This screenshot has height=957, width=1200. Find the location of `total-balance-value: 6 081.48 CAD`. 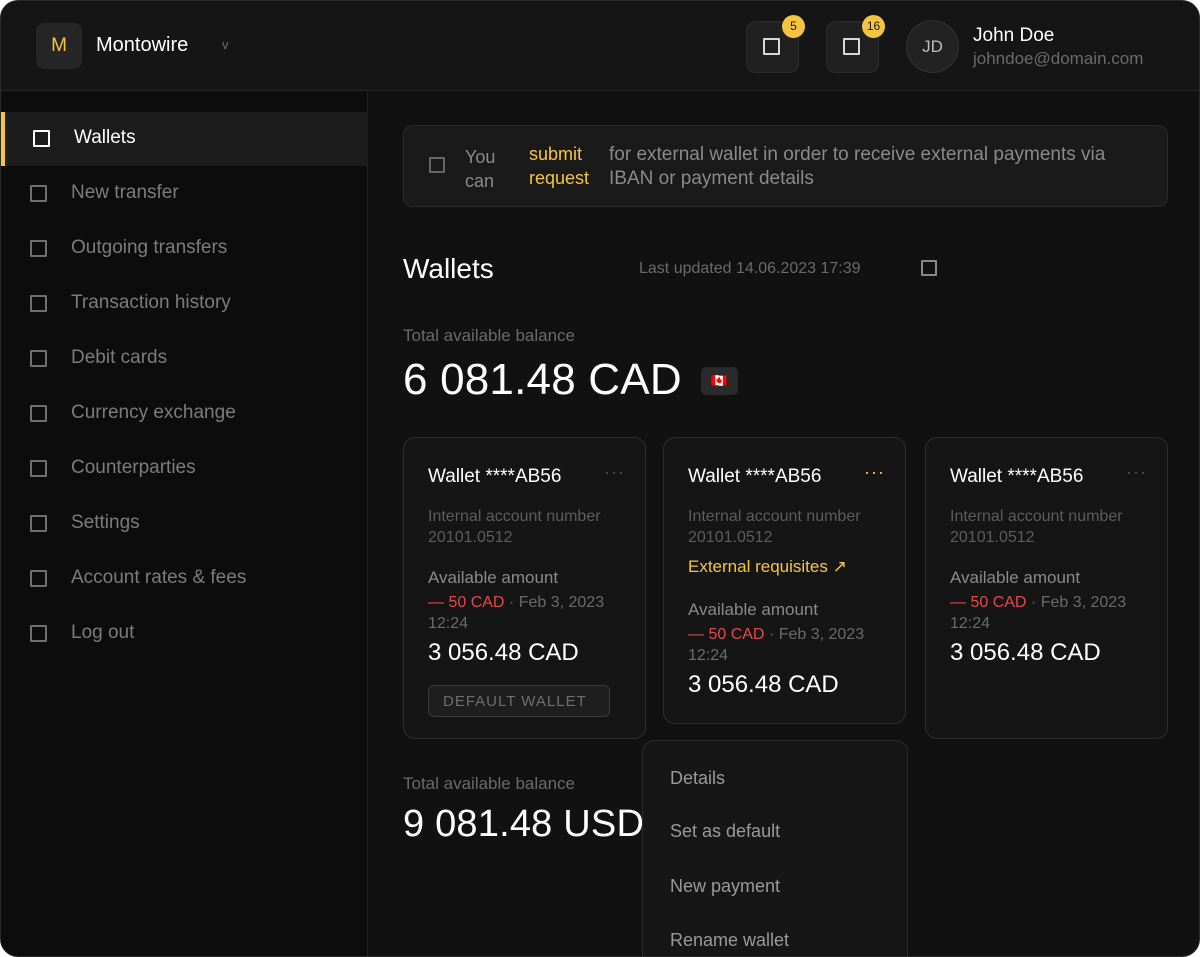

total-balance-value: 6 081.48 CAD is located at coordinates (542, 379).